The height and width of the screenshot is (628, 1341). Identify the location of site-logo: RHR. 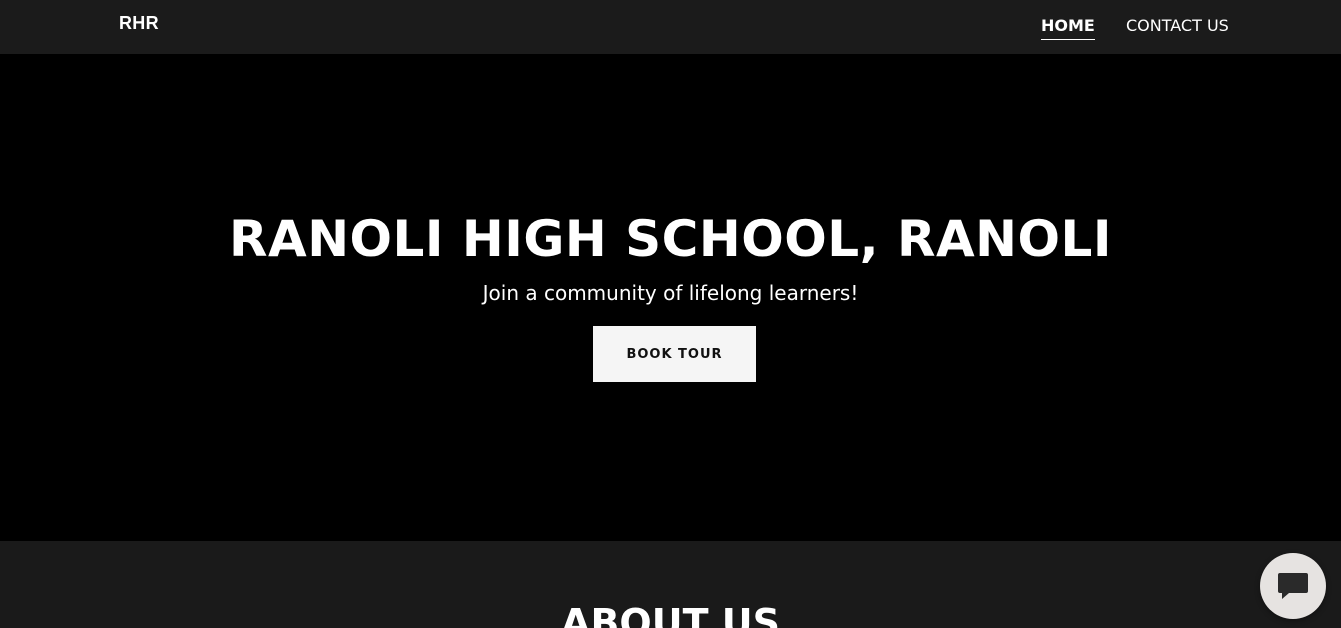
(139, 23).